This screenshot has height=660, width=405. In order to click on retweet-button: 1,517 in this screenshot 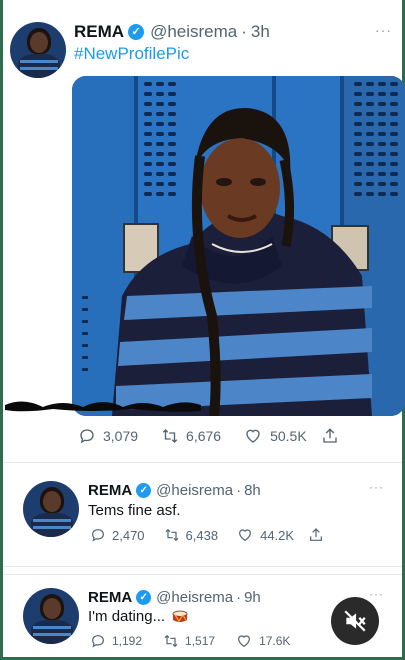, I will do `click(188, 641)`.